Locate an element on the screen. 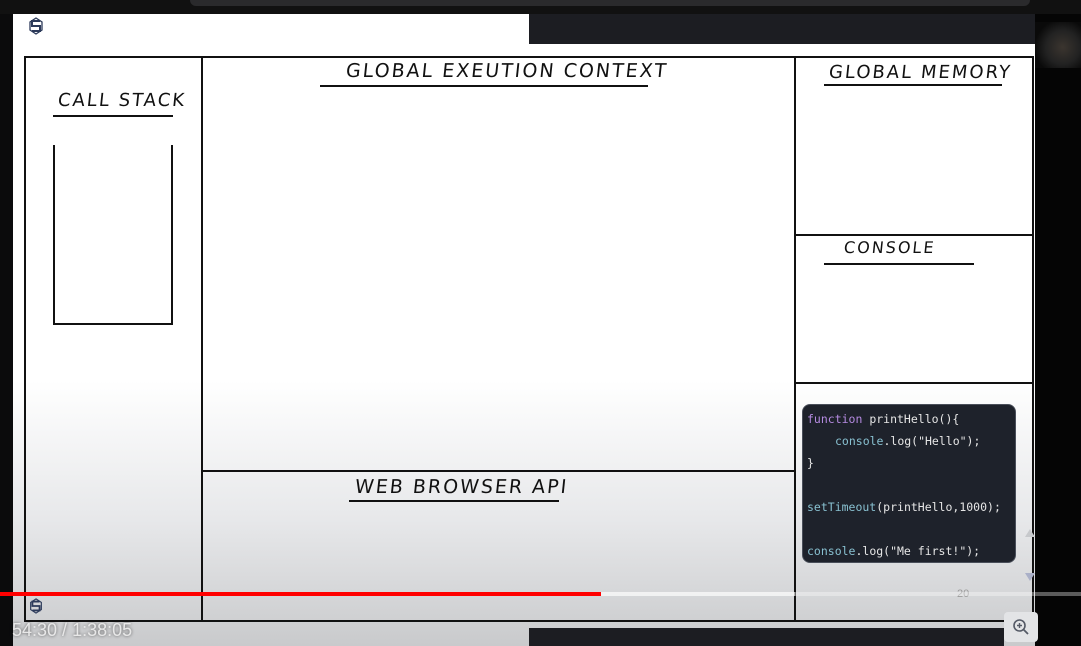 This screenshot has height=646, width=1081. code-line-5: console.log("Me first!"); is located at coordinates (893, 551).